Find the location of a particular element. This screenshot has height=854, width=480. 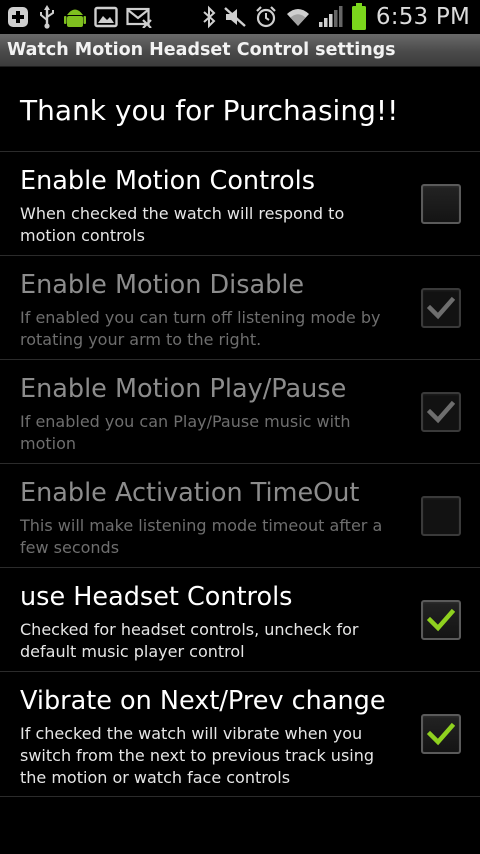

alarm-icon is located at coordinates (266, 17).